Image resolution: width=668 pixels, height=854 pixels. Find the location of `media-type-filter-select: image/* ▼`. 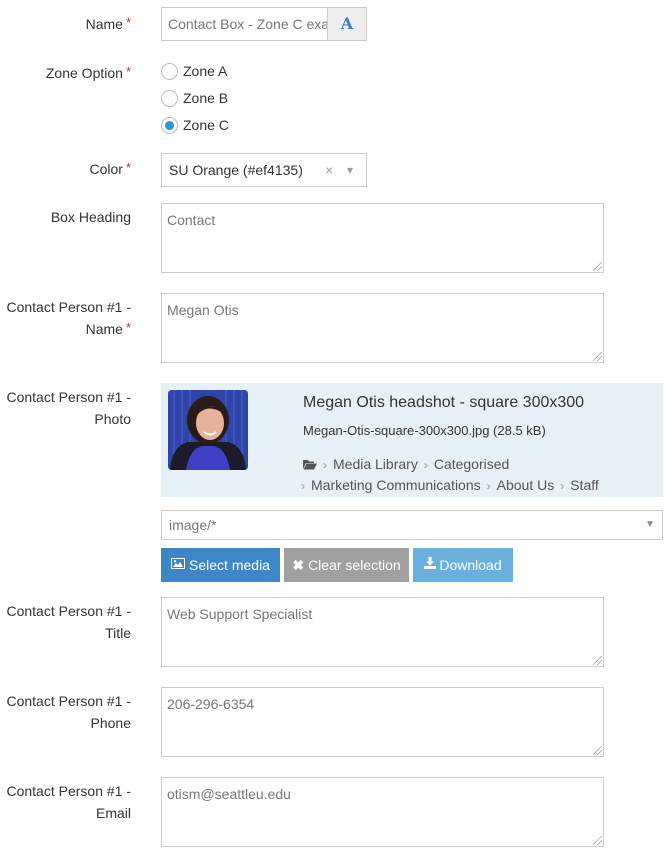

media-type-filter-select: image/* ▼ is located at coordinates (412, 525).